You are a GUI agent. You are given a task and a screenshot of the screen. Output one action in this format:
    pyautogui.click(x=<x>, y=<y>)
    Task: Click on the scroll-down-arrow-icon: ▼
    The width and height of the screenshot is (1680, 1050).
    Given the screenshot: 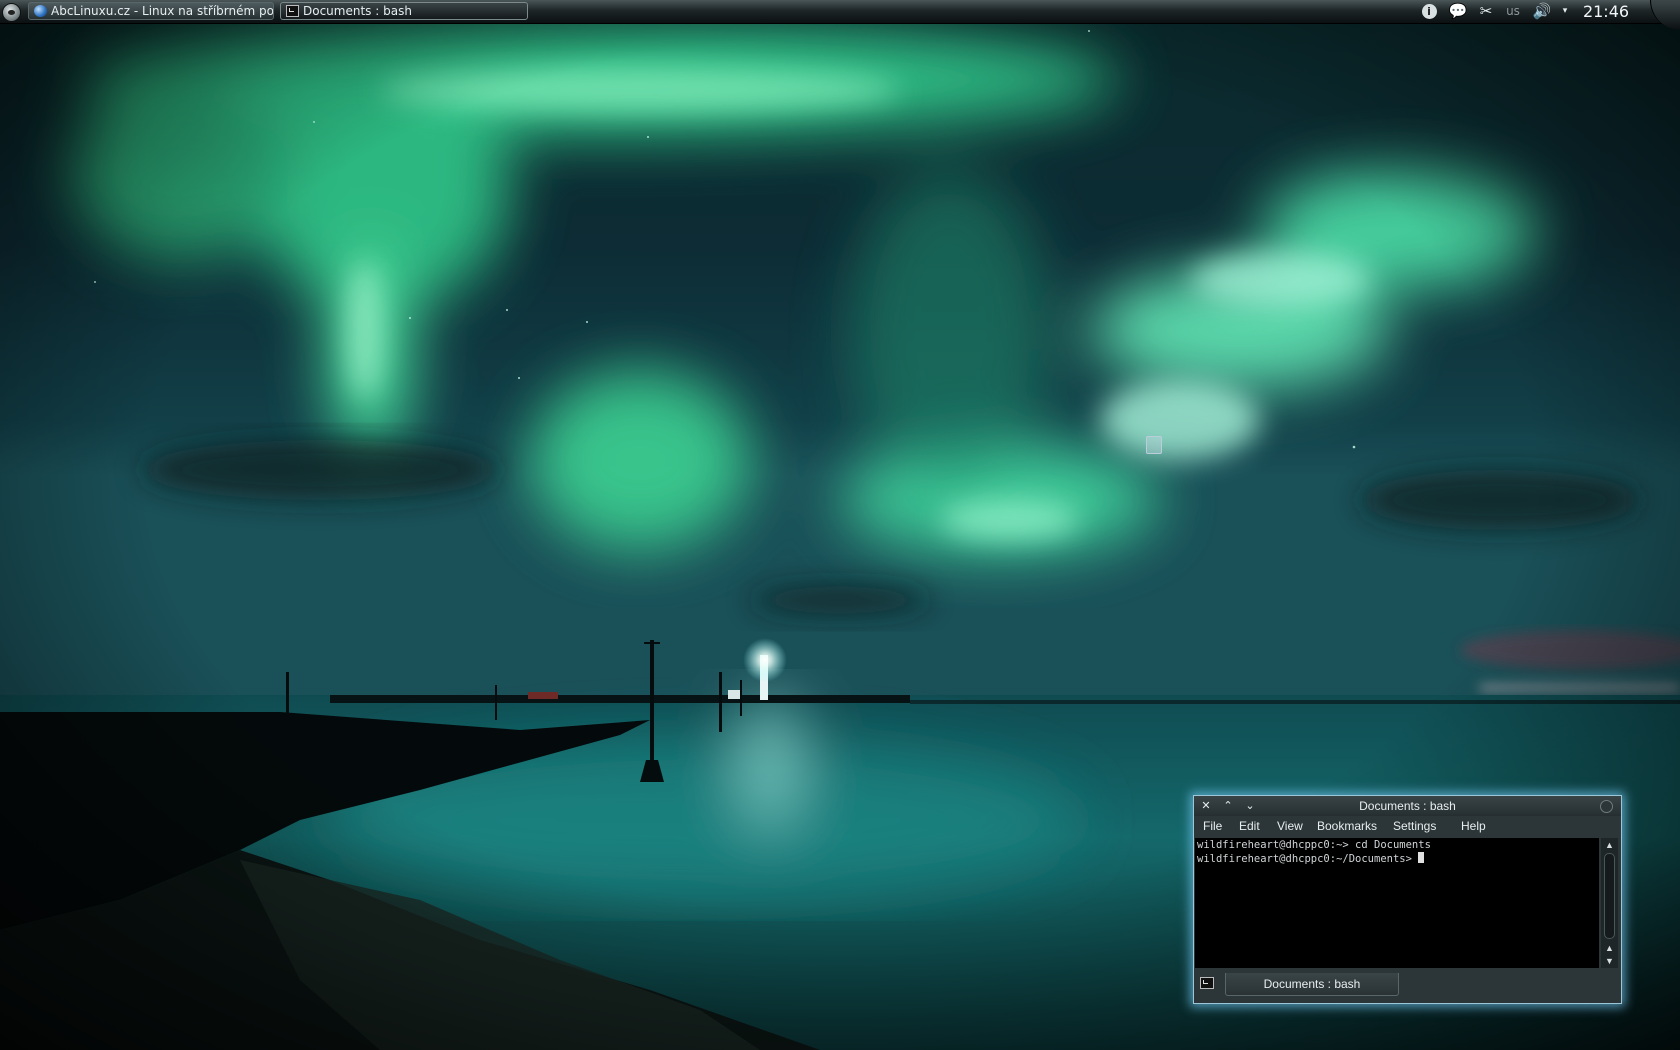 What is the action you would take?
    pyautogui.click(x=1609, y=961)
    